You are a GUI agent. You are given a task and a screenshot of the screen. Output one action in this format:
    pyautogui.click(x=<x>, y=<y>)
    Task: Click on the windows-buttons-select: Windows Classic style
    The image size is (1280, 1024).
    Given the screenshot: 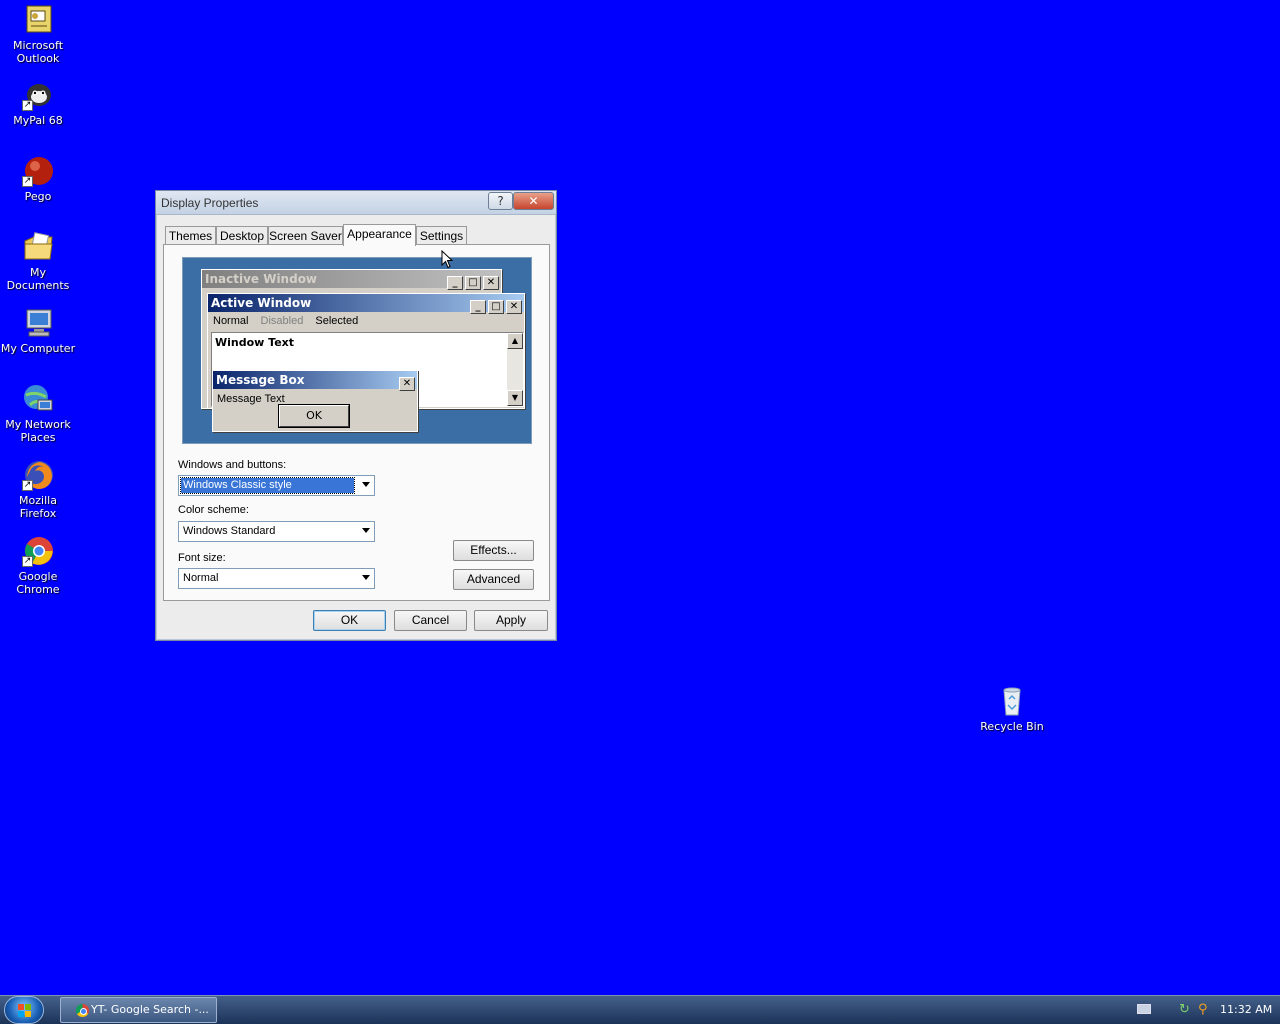 What is the action you would take?
    pyautogui.click(x=276, y=485)
    